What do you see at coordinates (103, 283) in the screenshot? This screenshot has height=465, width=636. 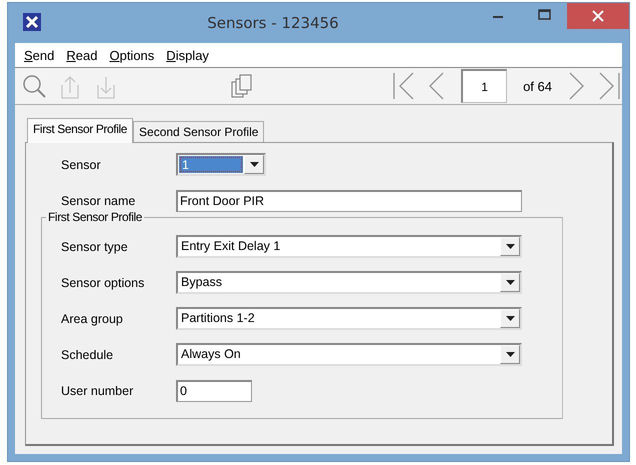 I see `field-label: Sensor options` at bounding box center [103, 283].